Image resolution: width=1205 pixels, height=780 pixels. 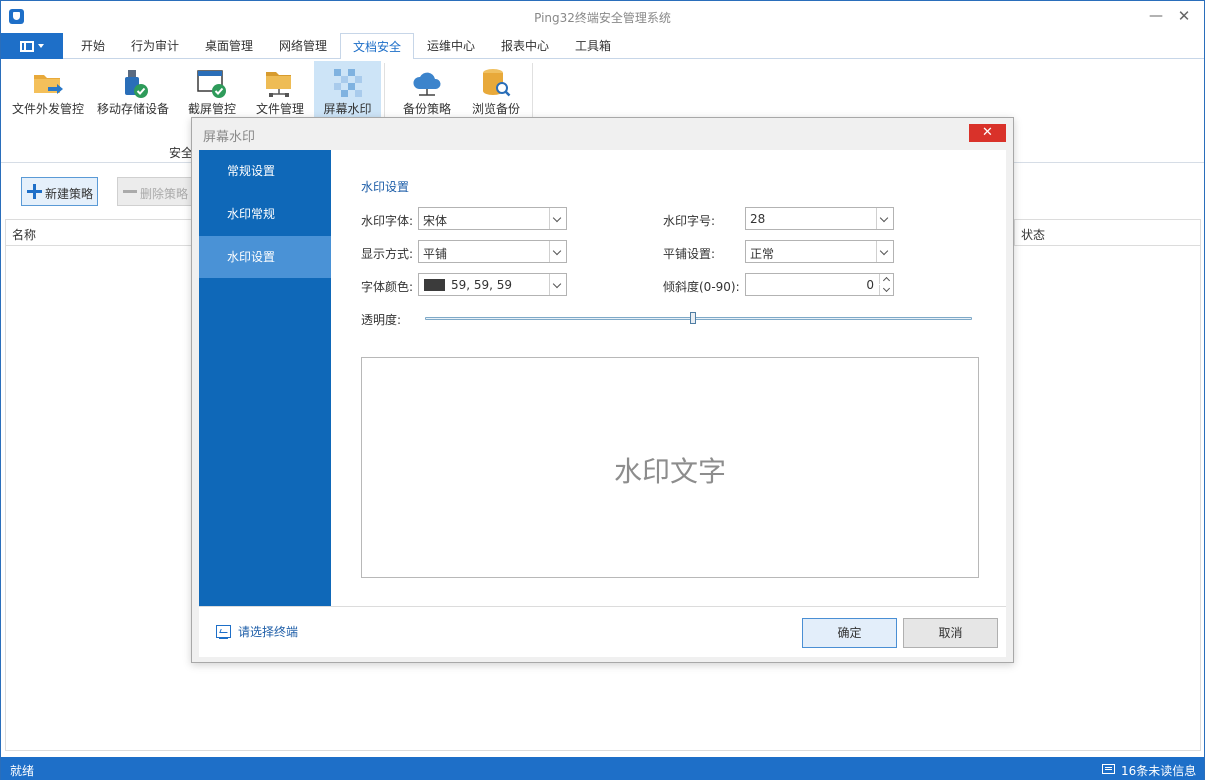 What do you see at coordinates (1158, 770) in the screenshot?
I see `unread-messages-link: 16条未读信息` at bounding box center [1158, 770].